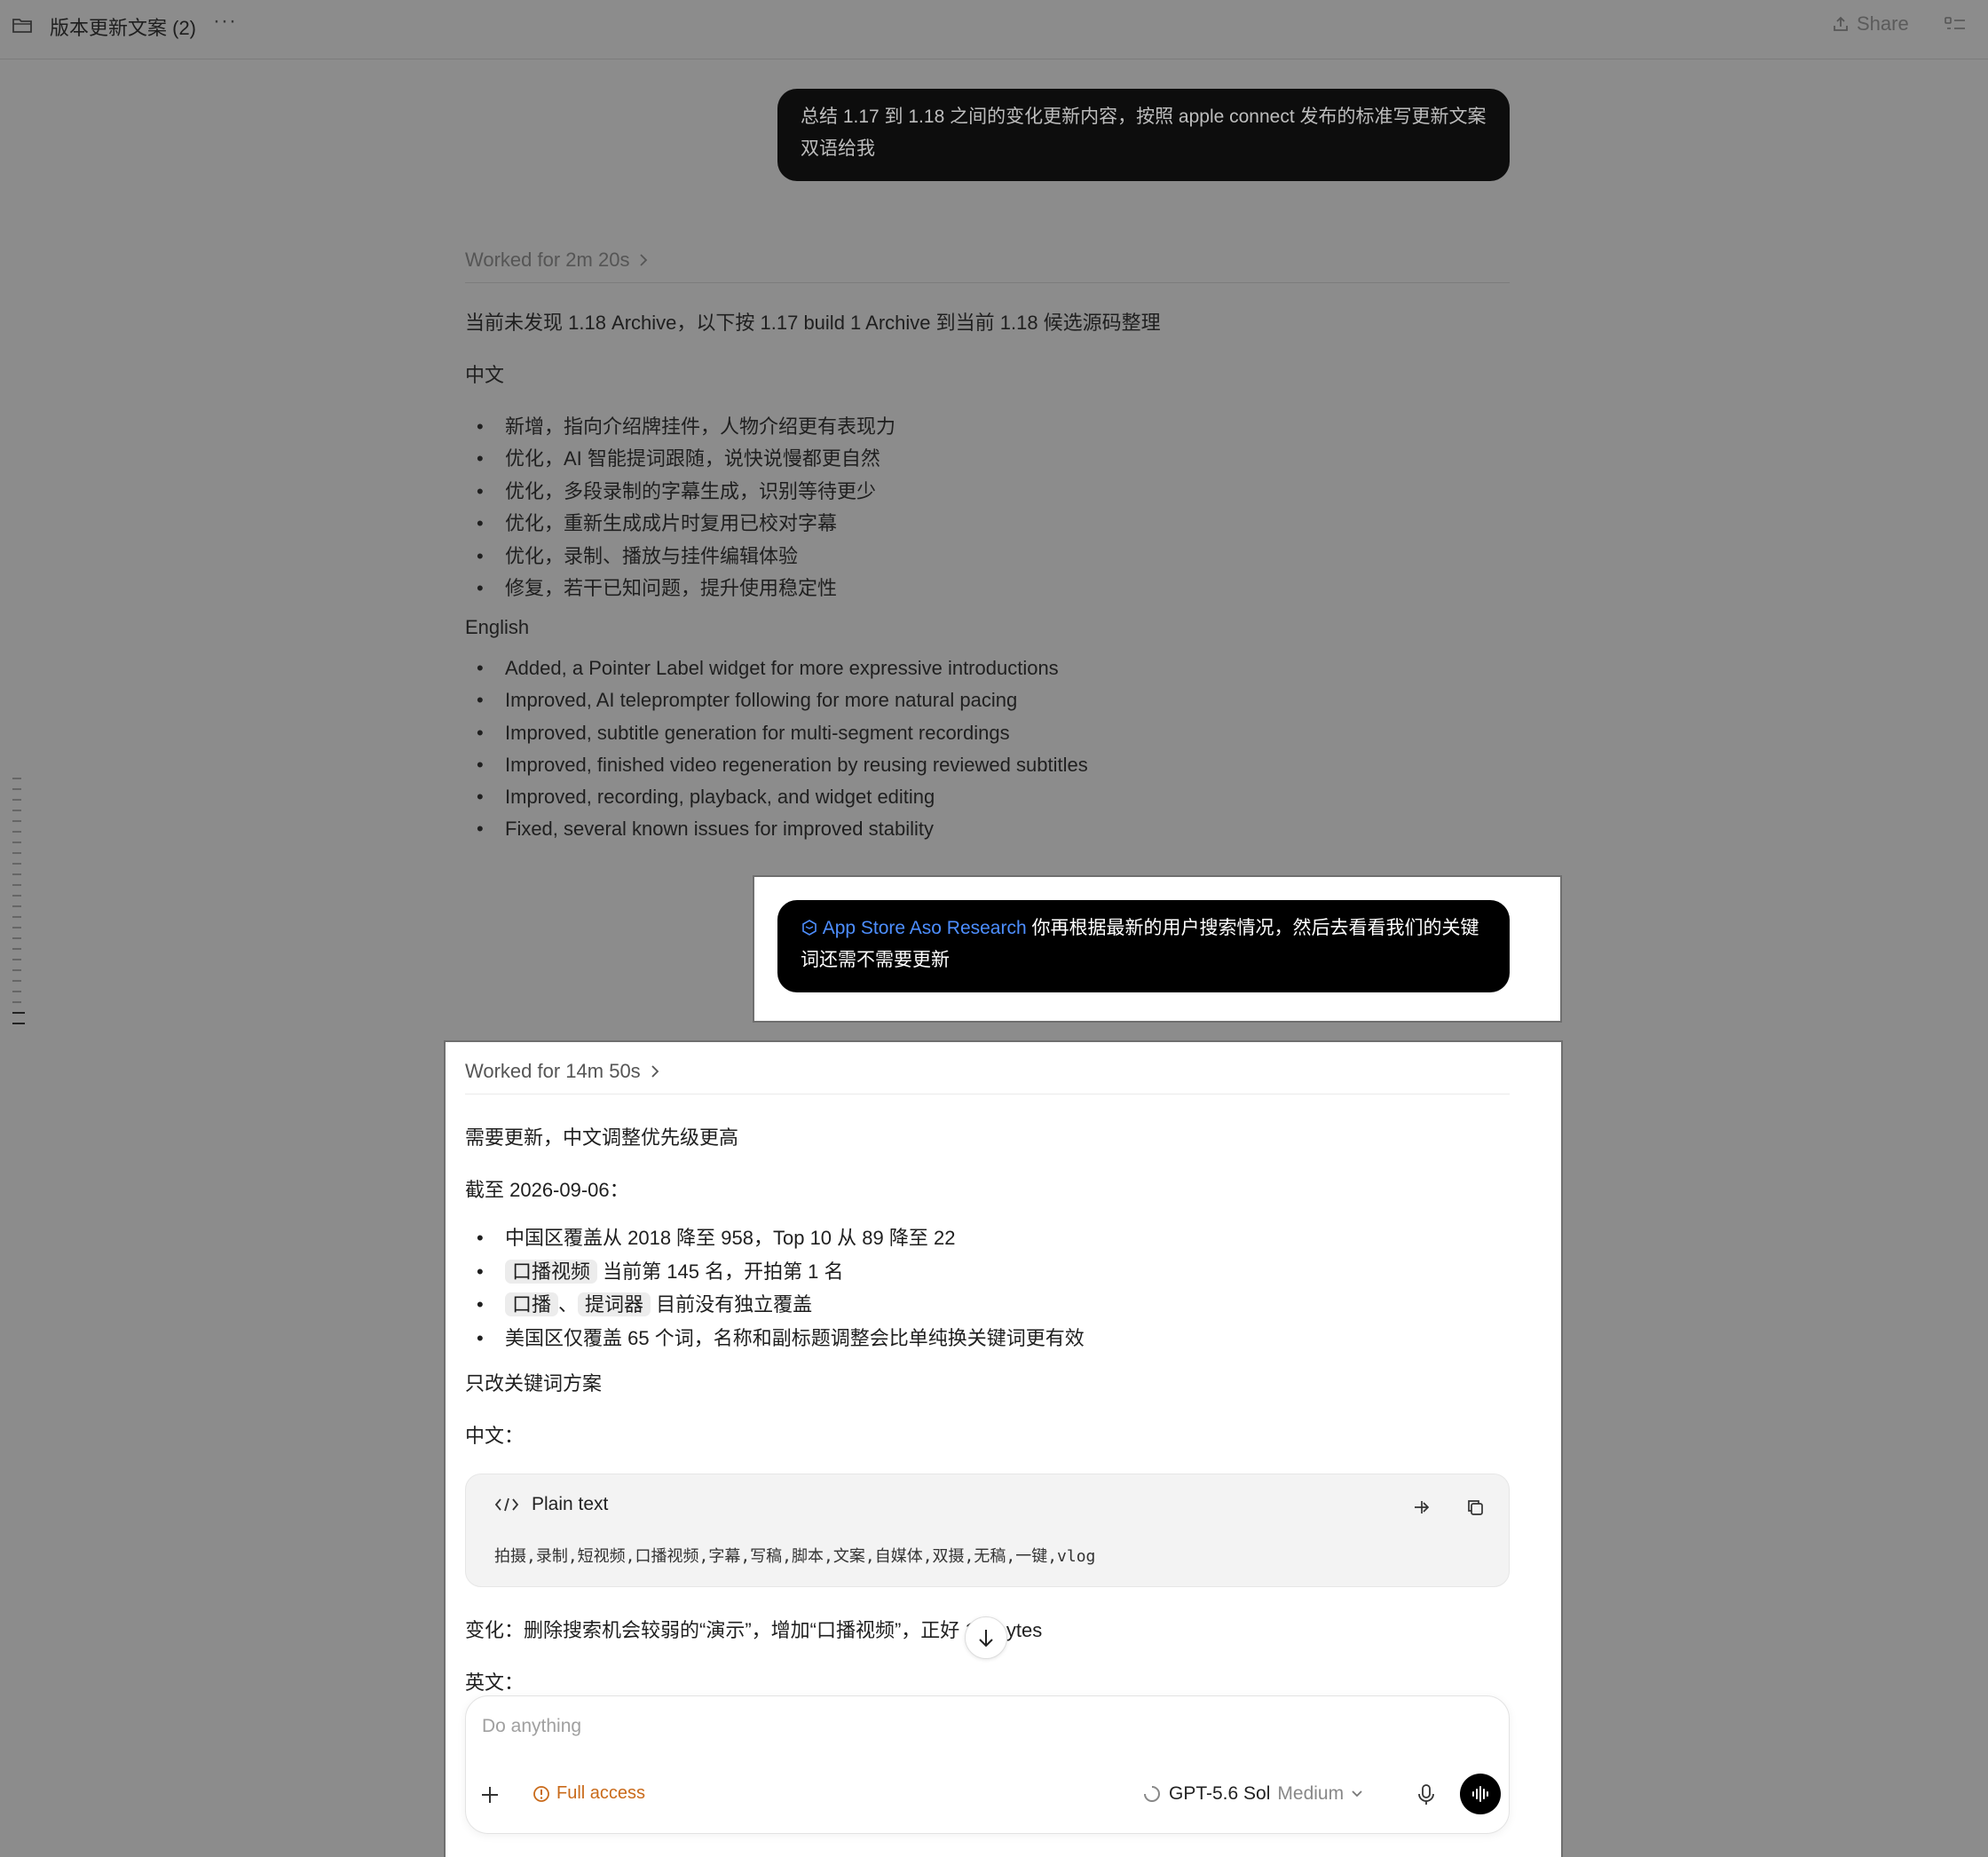 The image size is (1988, 1857). What do you see at coordinates (987, 282) in the screenshot?
I see `divider` at bounding box center [987, 282].